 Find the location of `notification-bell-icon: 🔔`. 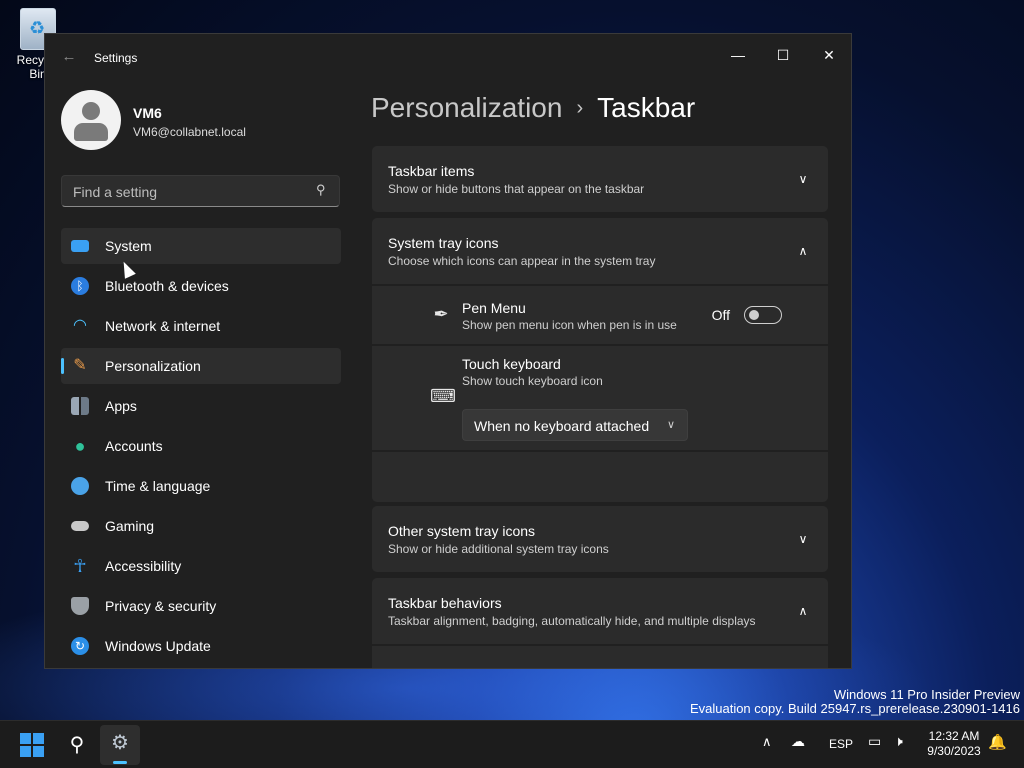

notification-bell-icon: 🔔 is located at coordinates (997, 742).